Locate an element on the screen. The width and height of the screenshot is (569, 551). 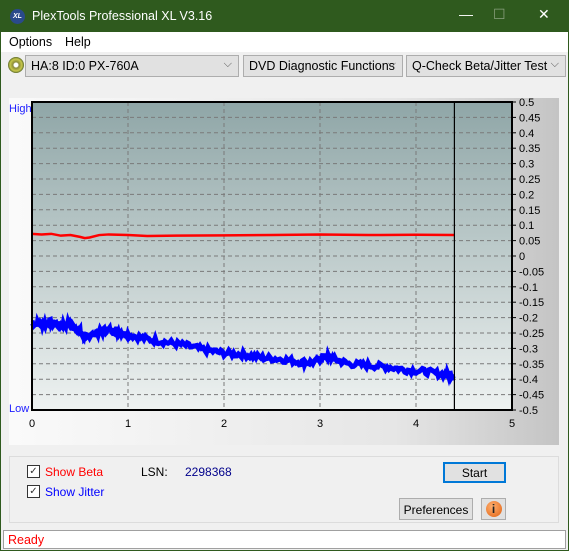
y-tick-label: 0.35 is located at coordinates (529, 149).